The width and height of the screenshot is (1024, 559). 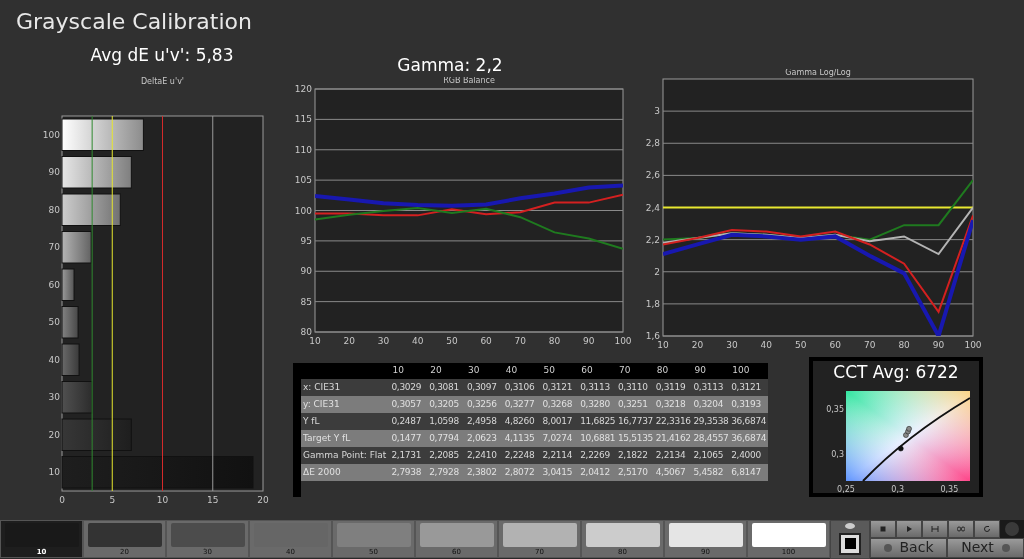 What do you see at coordinates (700, 371) in the screenshot?
I see `column-header: 90` at bounding box center [700, 371].